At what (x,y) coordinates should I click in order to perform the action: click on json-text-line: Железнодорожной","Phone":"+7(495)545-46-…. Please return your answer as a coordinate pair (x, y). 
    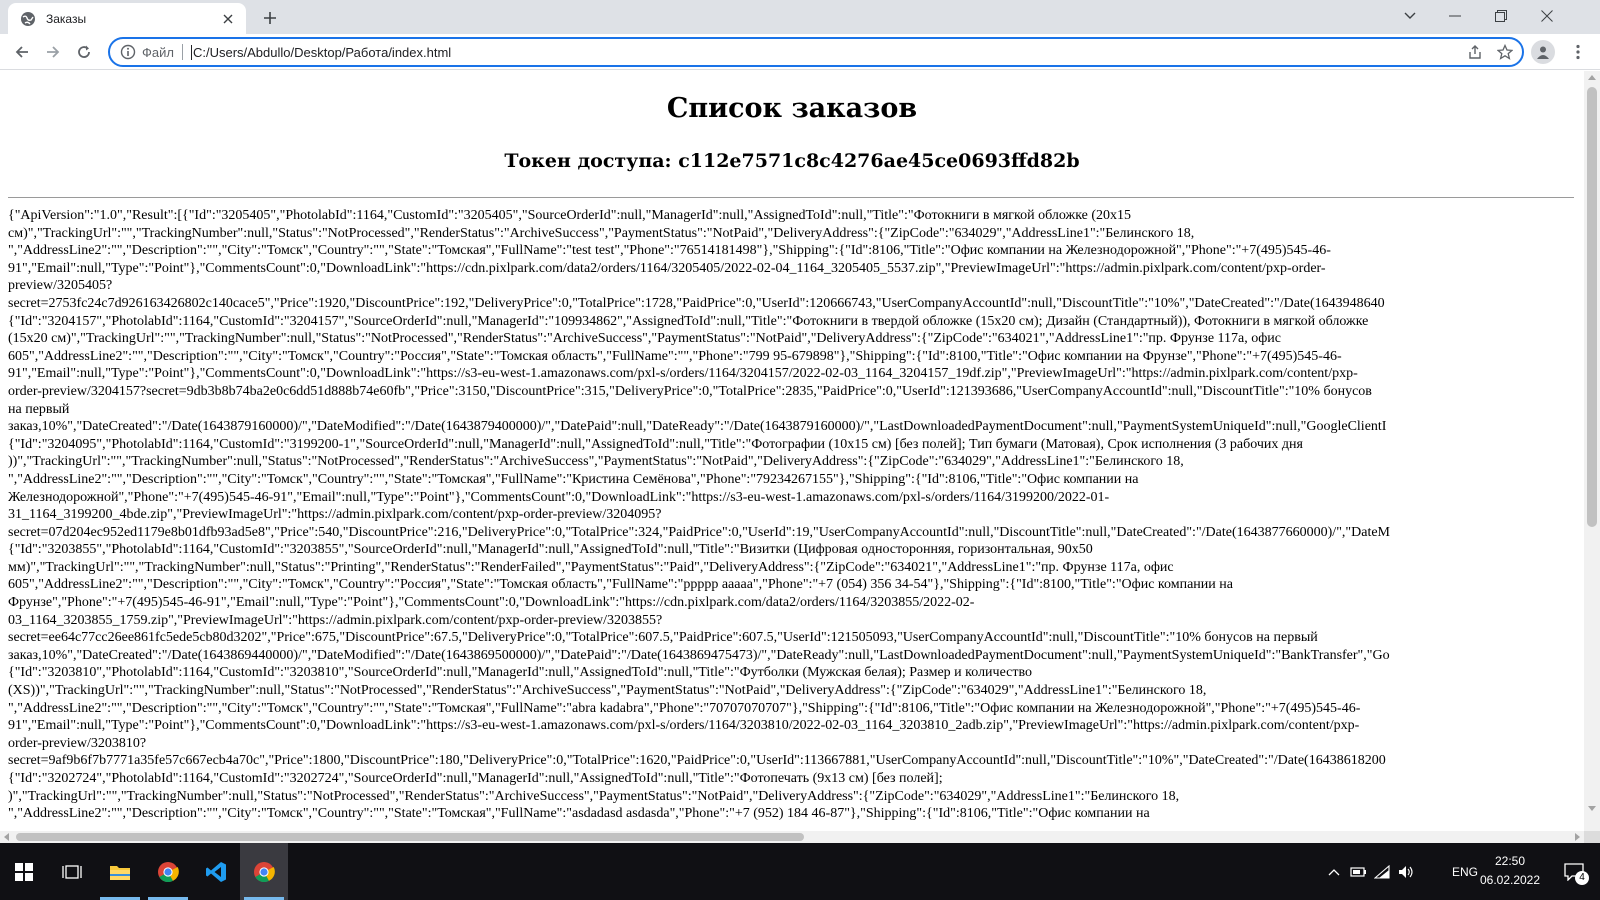
    Looking at the image, I should click on (559, 497).